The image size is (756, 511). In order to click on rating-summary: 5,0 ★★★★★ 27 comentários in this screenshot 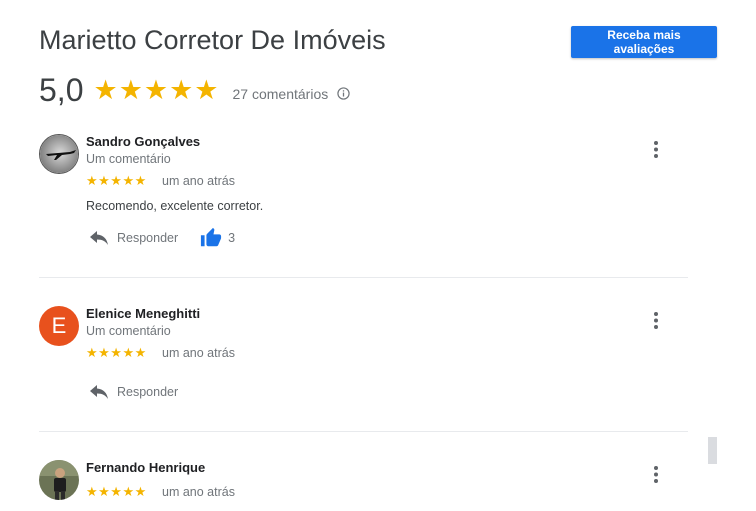, I will do `click(194, 90)`.